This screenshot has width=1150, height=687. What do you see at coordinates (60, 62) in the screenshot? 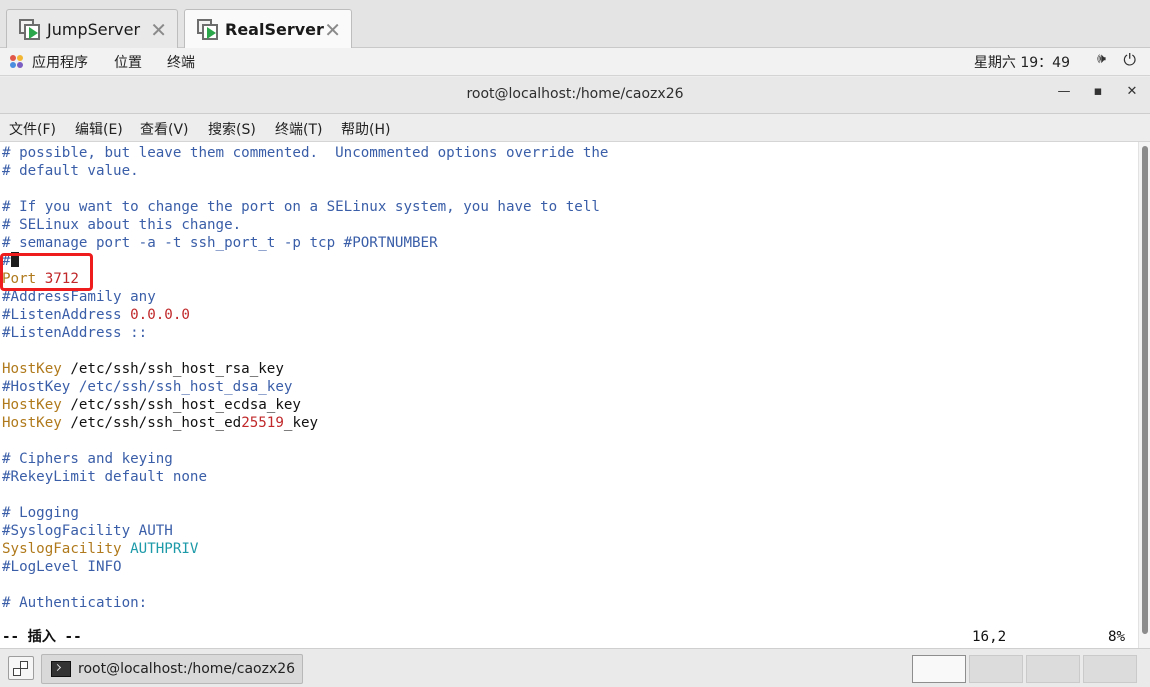
I see `applications-menu: 应用程序` at bounding box center [60, 62].